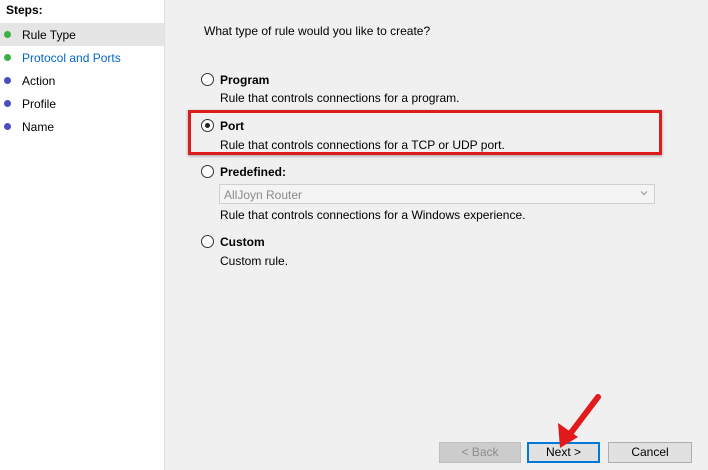 Image resolution: width=708 pixels, height=470 pixels. I want to click on step-action: Action, so click(82, 80).